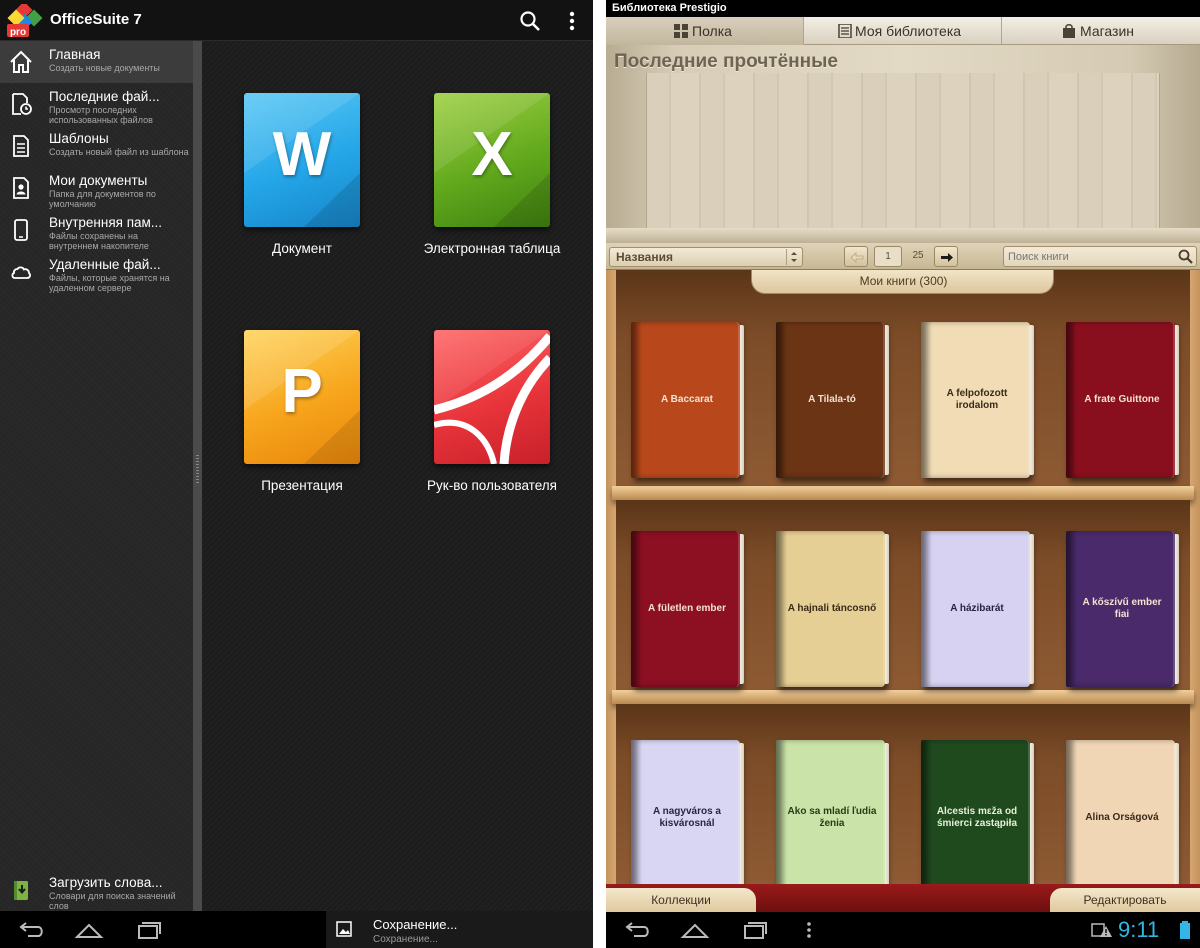 Image resolution: width=1200 pixels, height=948 pixels. What do you see at coordinates (112, 901) in the screenshot?
I see `drawer-item-subtitle: Словари для поиска значений слов` at bounding box center [112, 901].